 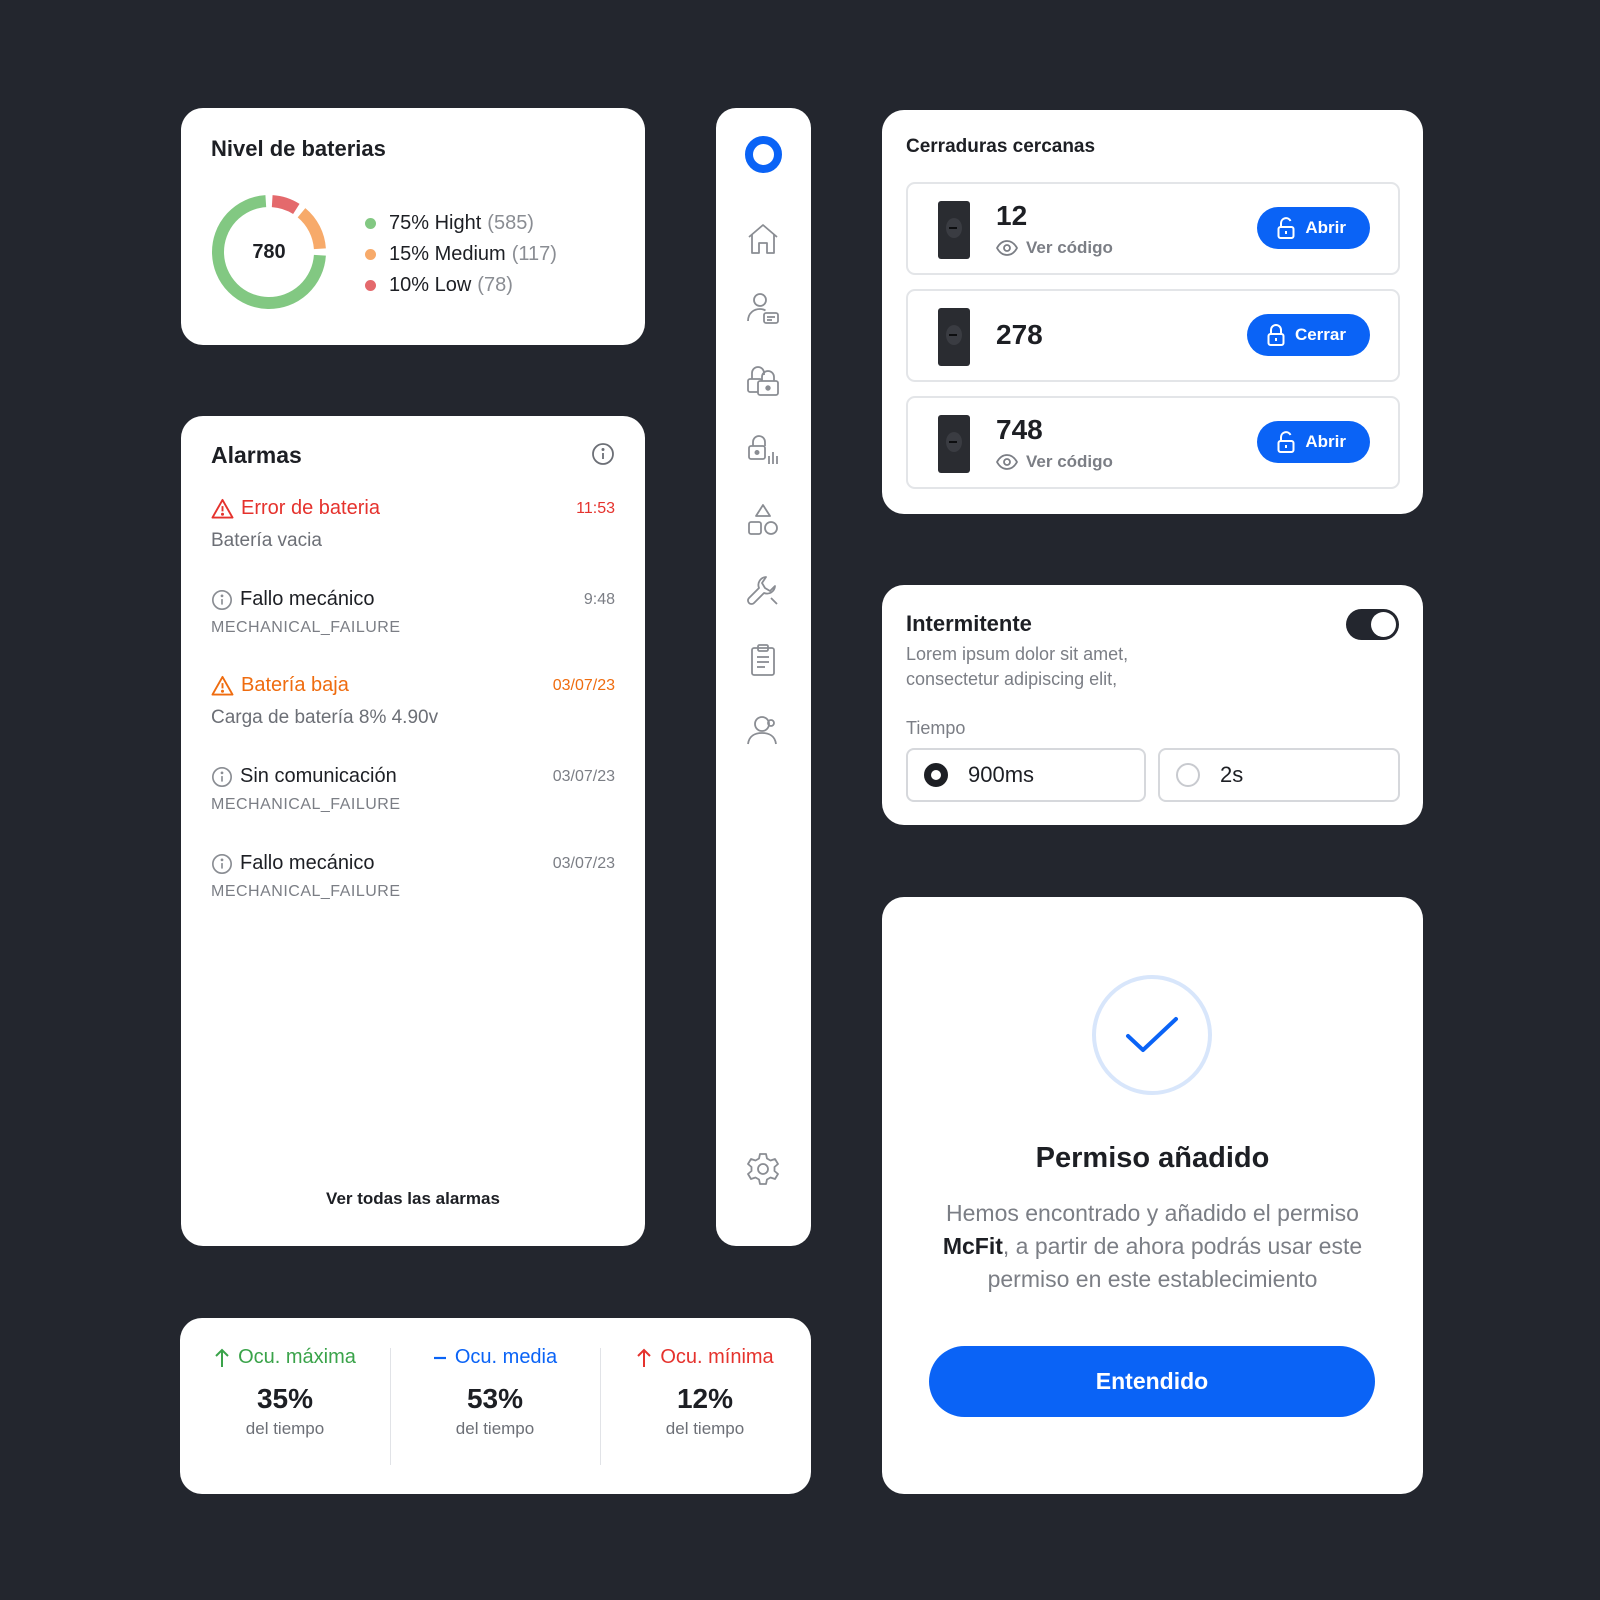 What do you see at coordinates (285, 1398) in the screenshot?
I see `stat-value: 35%` at bounding box center [285, 1398].